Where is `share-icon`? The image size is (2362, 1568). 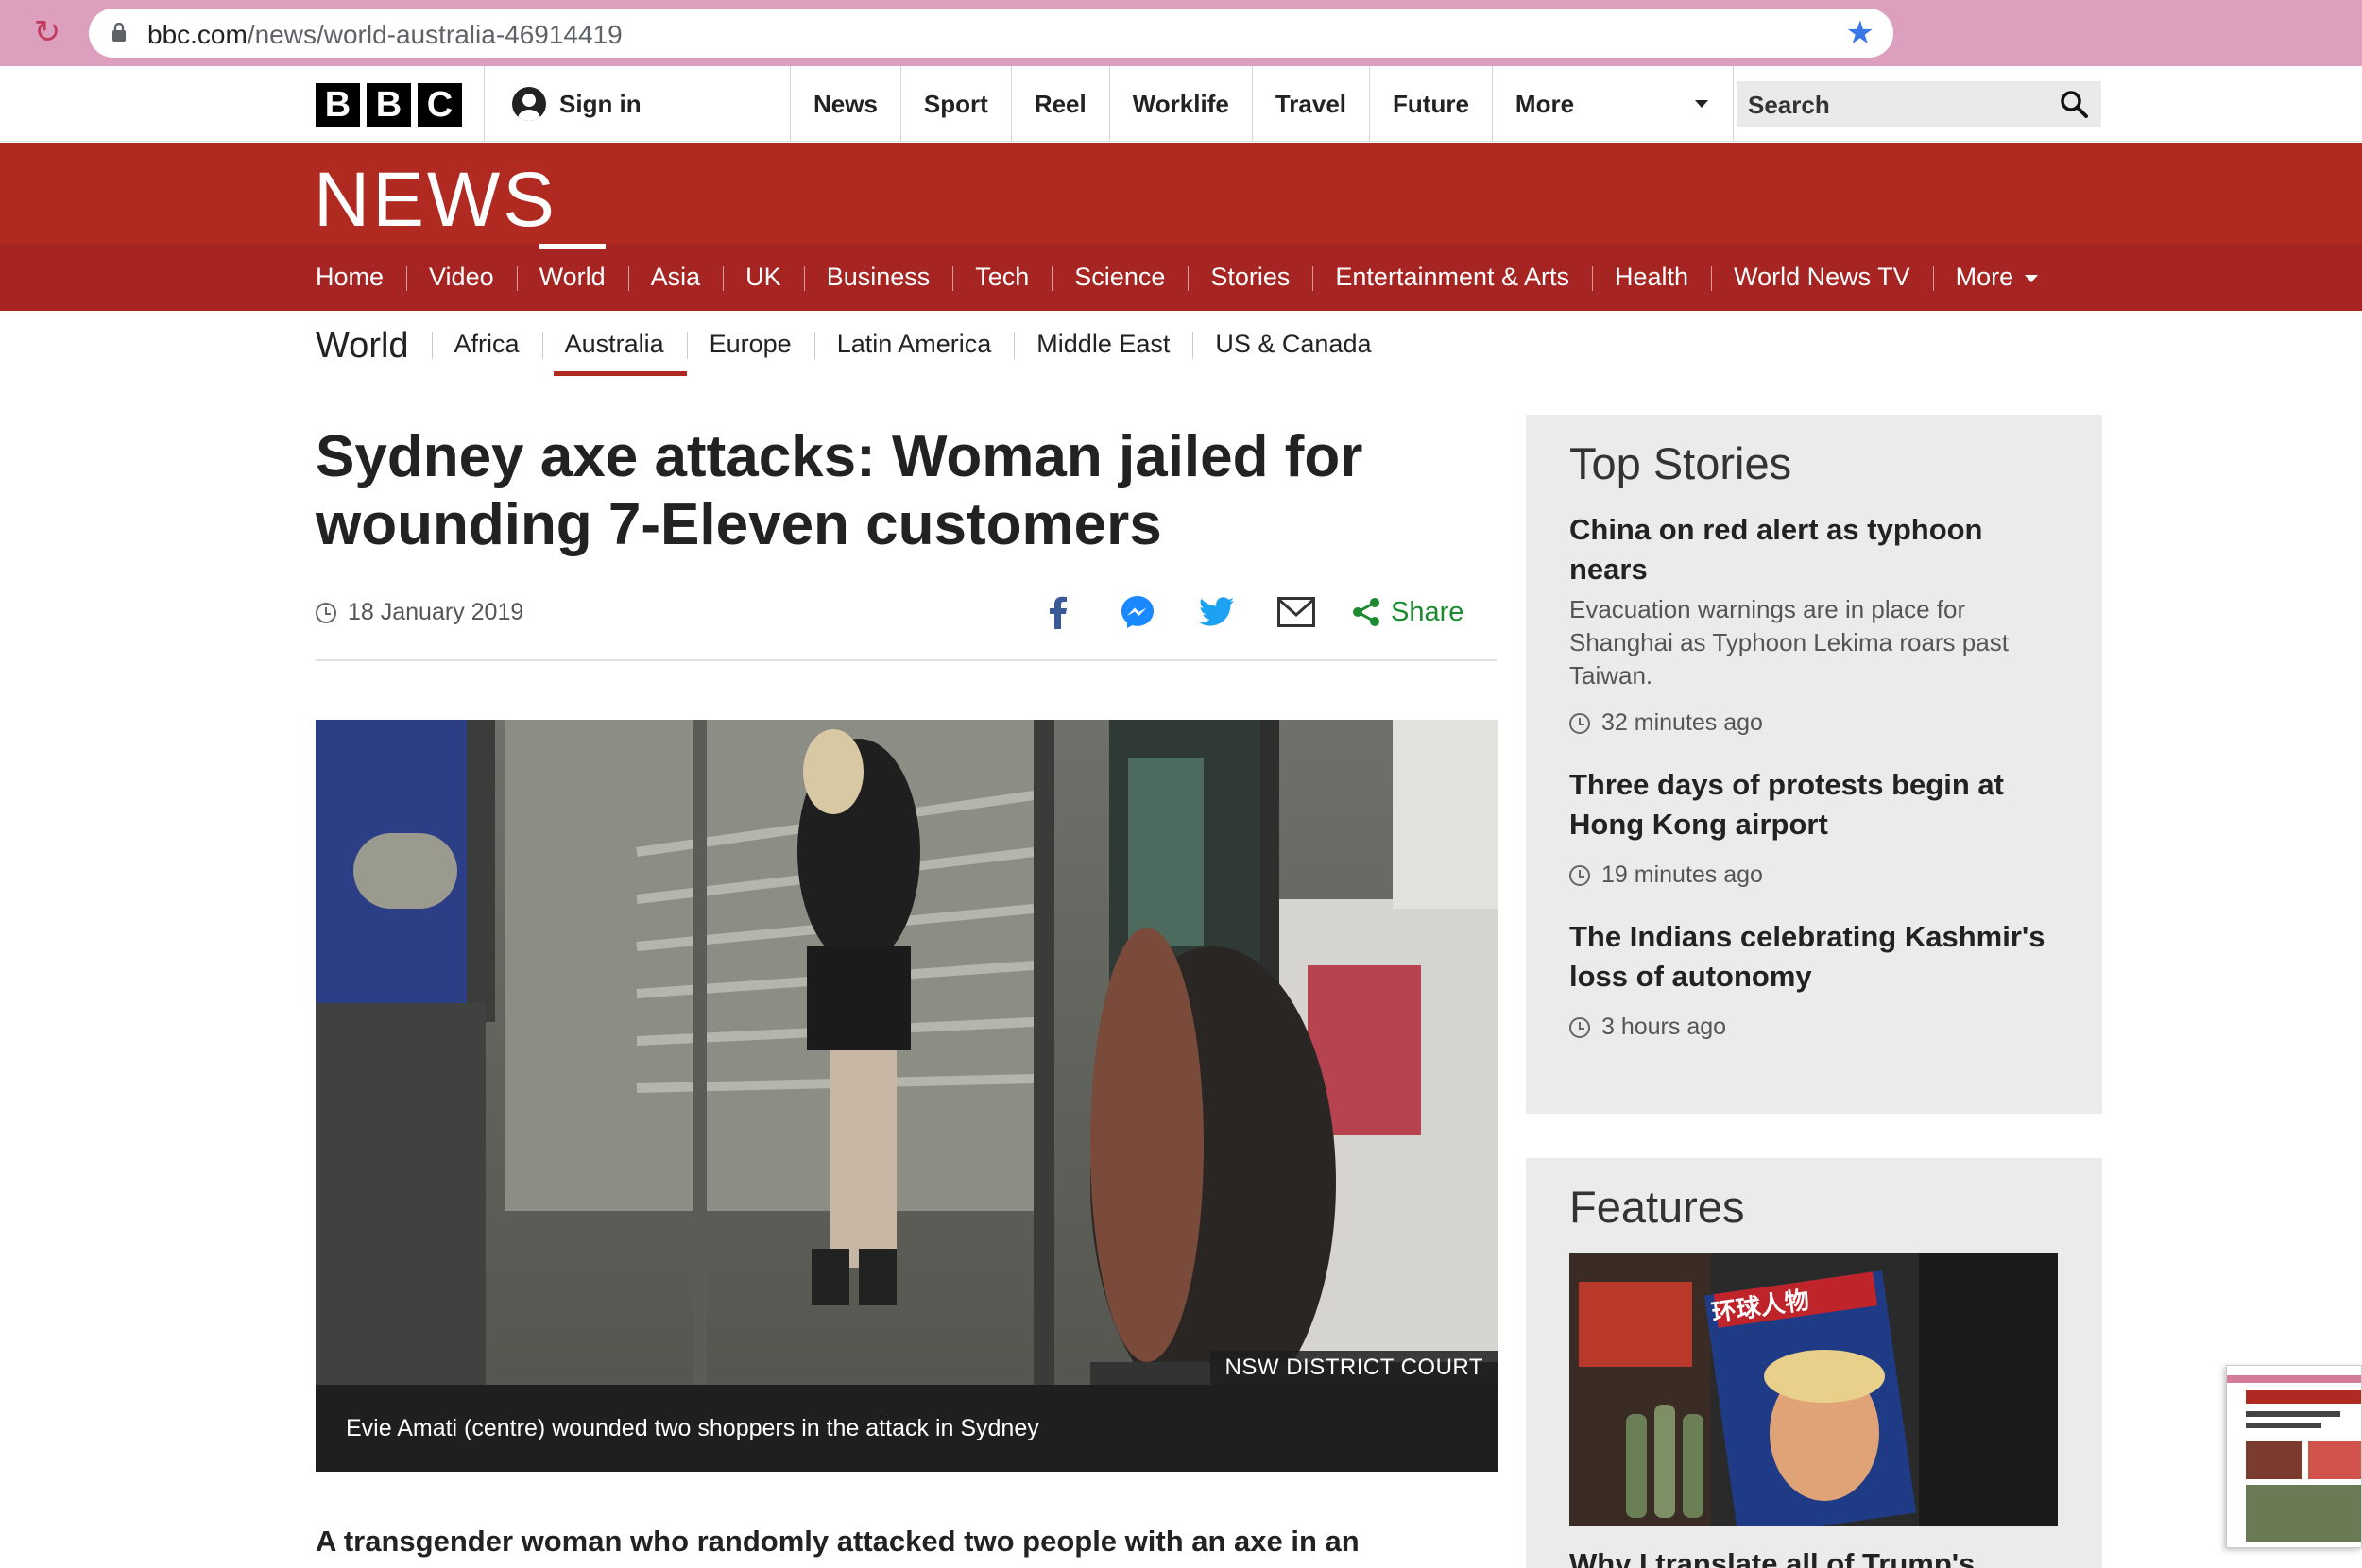 share-icon is located at coordinates (1366, 612).